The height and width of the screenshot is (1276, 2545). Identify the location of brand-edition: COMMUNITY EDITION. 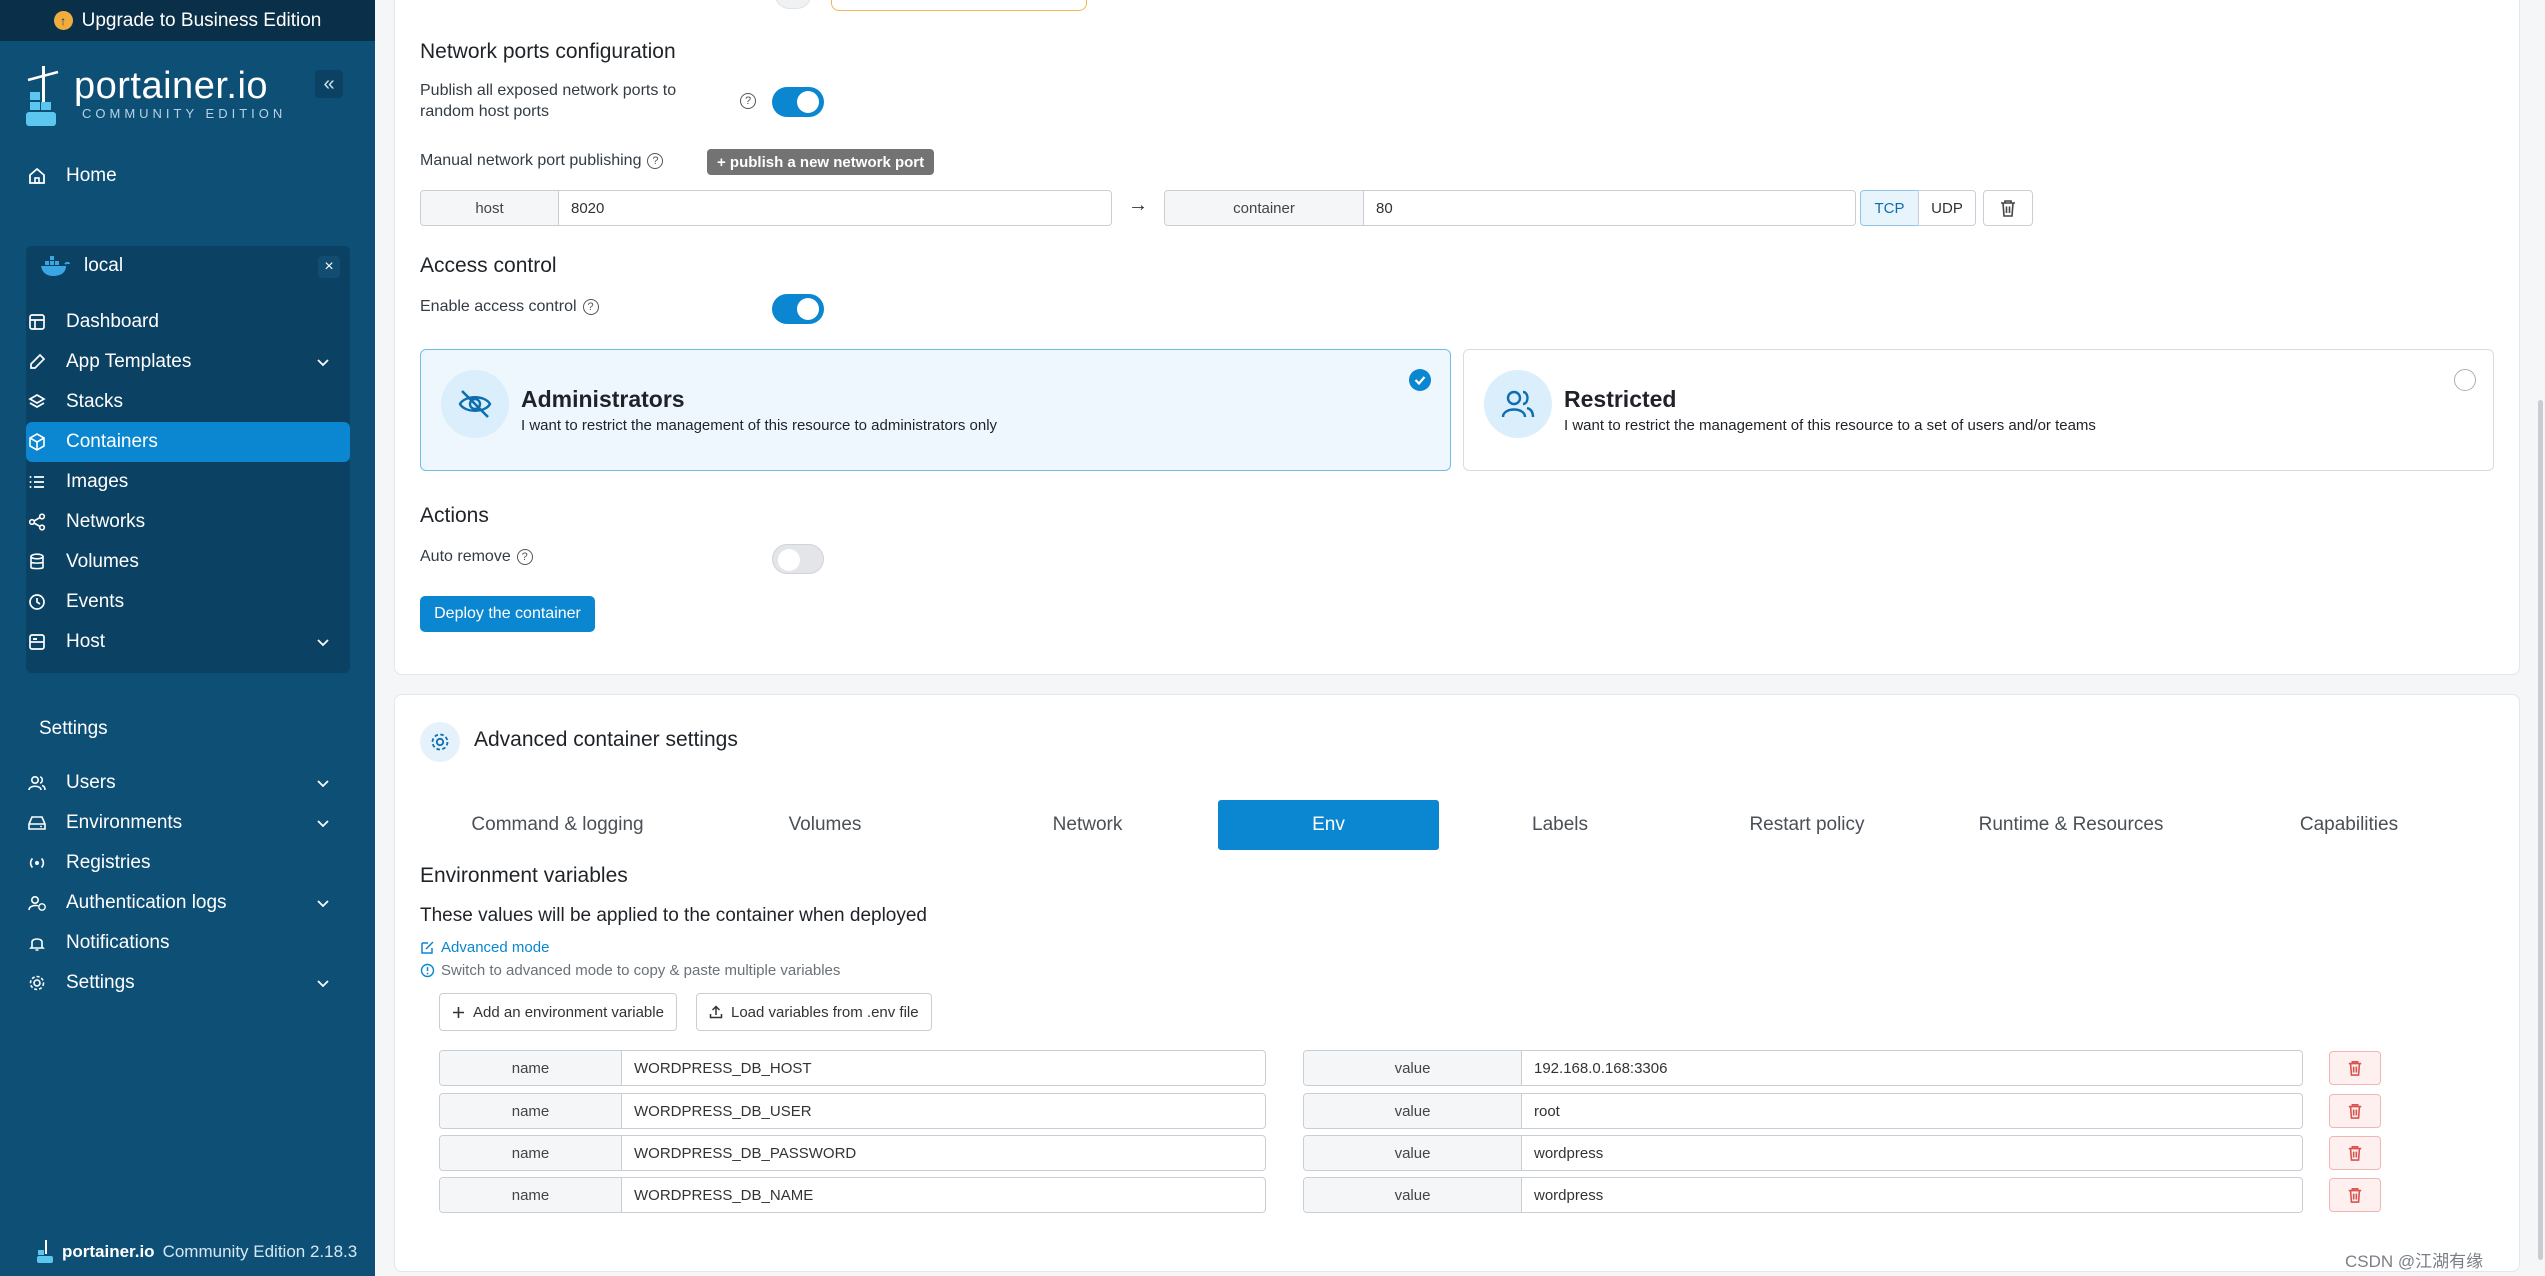
(184, 113).